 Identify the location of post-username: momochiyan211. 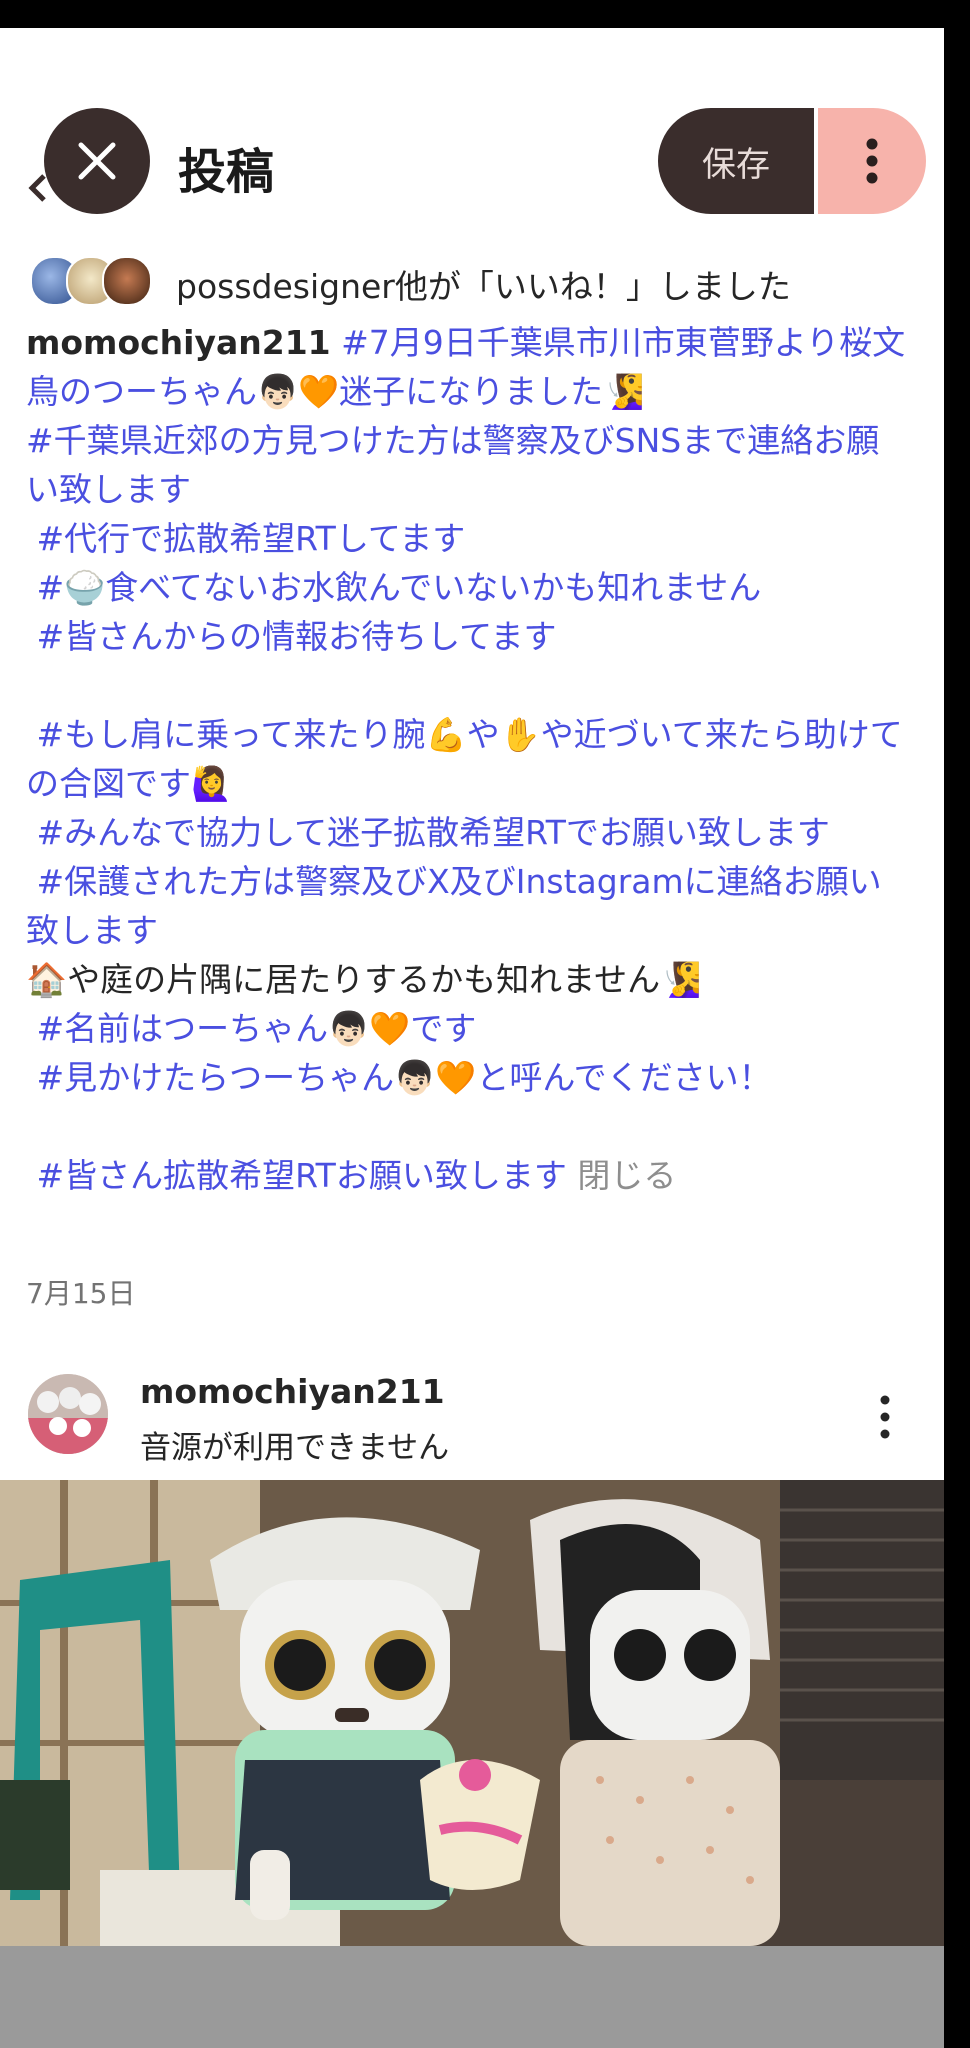
(292, 1391).